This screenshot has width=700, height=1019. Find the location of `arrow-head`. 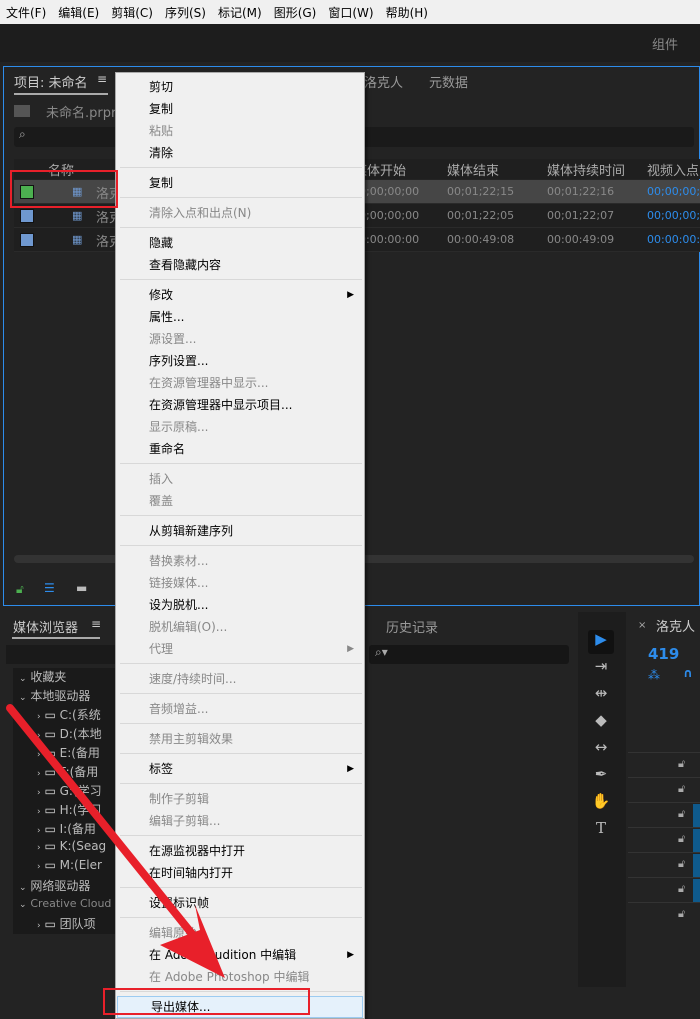

arrow-head is located at coordinates (192, 941).